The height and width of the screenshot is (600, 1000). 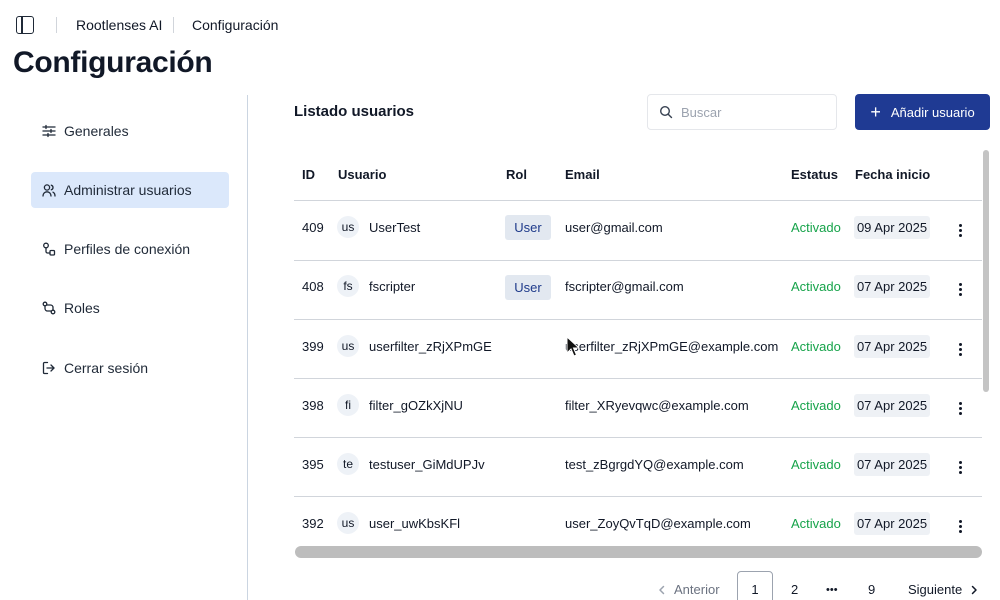 I want to click on column-header-usuario: Usuario, so click(x=362, y=174).